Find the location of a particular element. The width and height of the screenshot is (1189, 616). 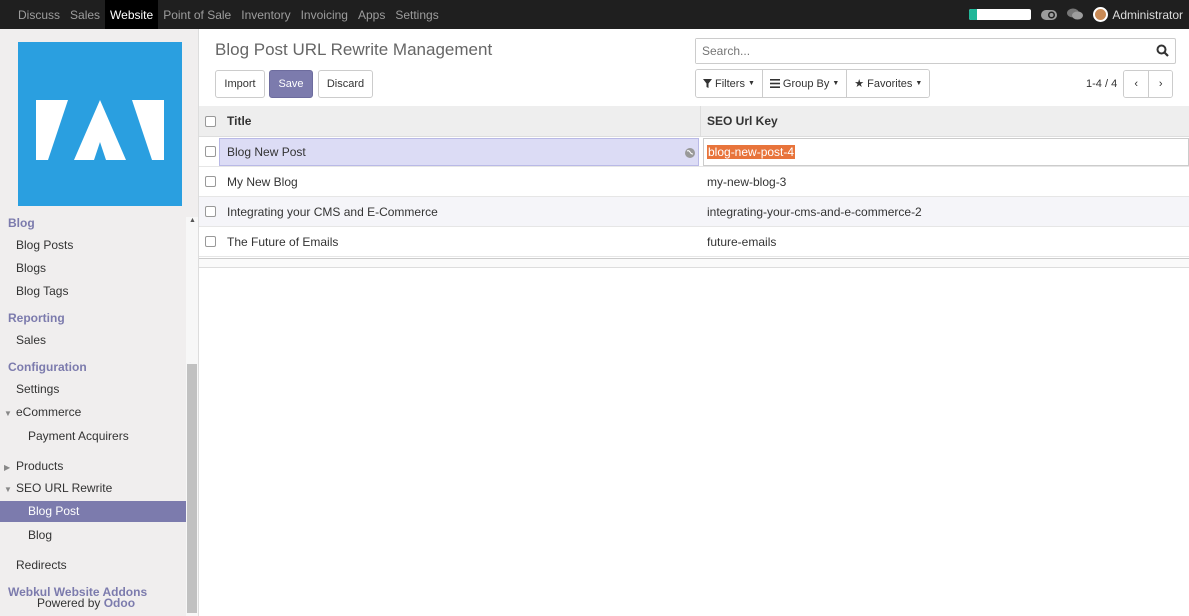

table-header: Title SEO Url Key is located at coordinates (694, 121).